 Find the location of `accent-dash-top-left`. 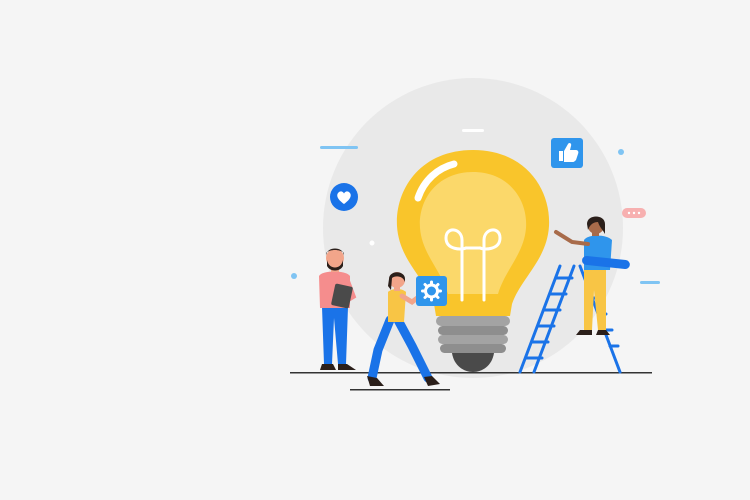

accent-dash-top-left is located at coordinates (339, 147).